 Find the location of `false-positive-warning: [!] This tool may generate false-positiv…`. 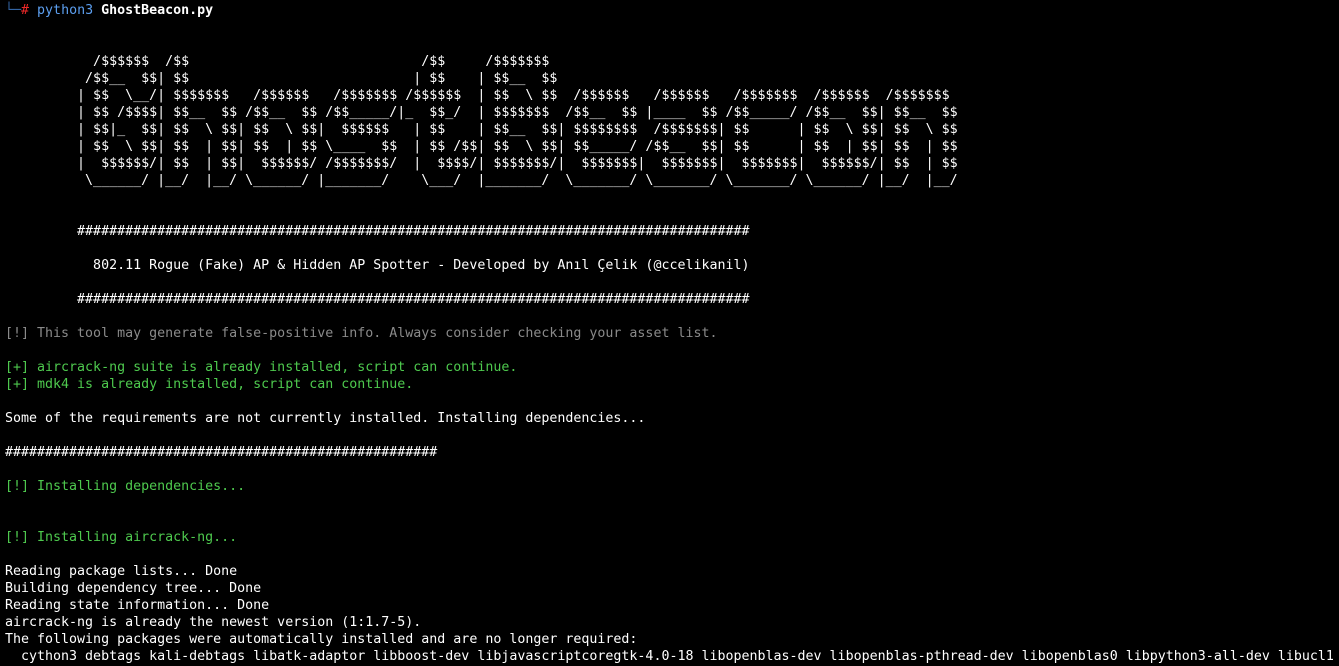

false-positive-warning: [!] This tool may generate false-positiv… is located at coordinates (361, 333).